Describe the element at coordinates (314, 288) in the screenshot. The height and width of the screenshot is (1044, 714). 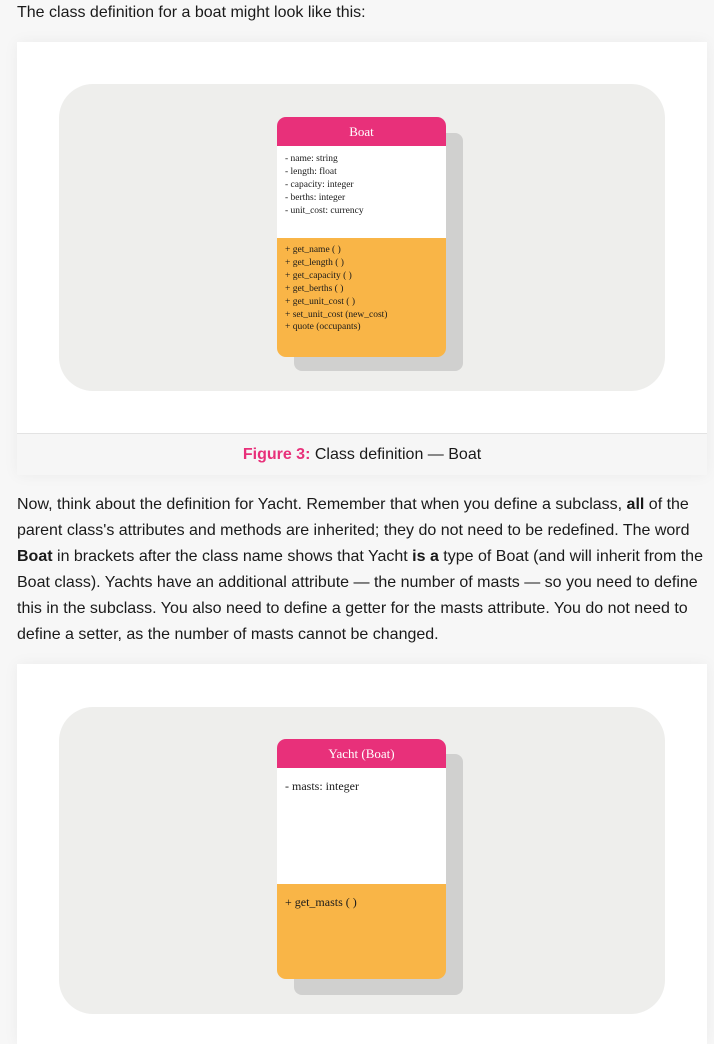
I see `method-item: + get_berths ( )` at that location.